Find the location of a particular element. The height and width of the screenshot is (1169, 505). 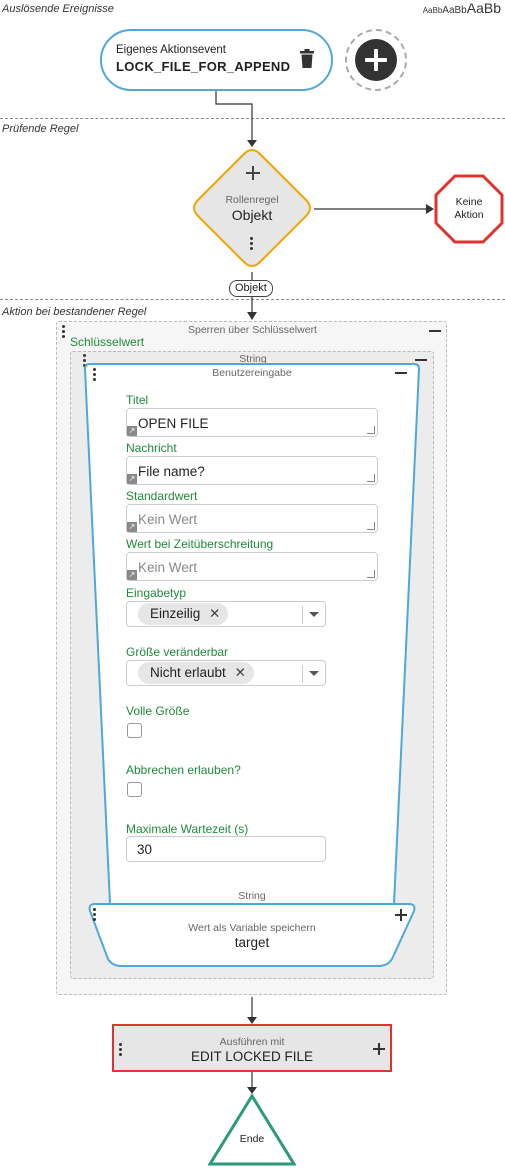

execute-node: Ausführen mit EDIT LOCKED FILE is located at coordinates (252, 1048).